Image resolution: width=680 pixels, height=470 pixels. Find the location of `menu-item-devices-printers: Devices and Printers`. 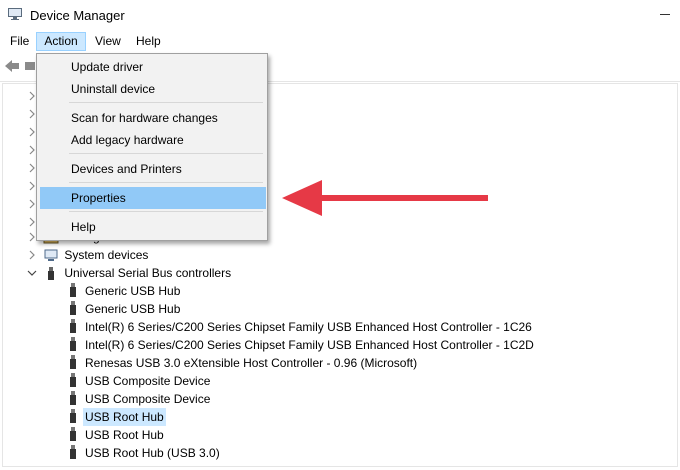

menu-item-devices-printers: Devices and Printers is located at coordinates (152, 169).